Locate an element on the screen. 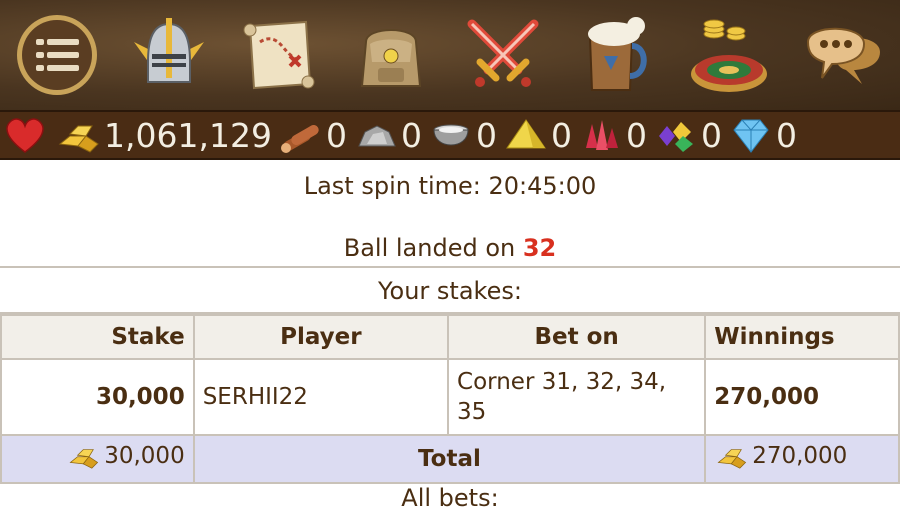 This screenshot has height=518, width=900. backpack-icon is located at coordinates (391, 58).